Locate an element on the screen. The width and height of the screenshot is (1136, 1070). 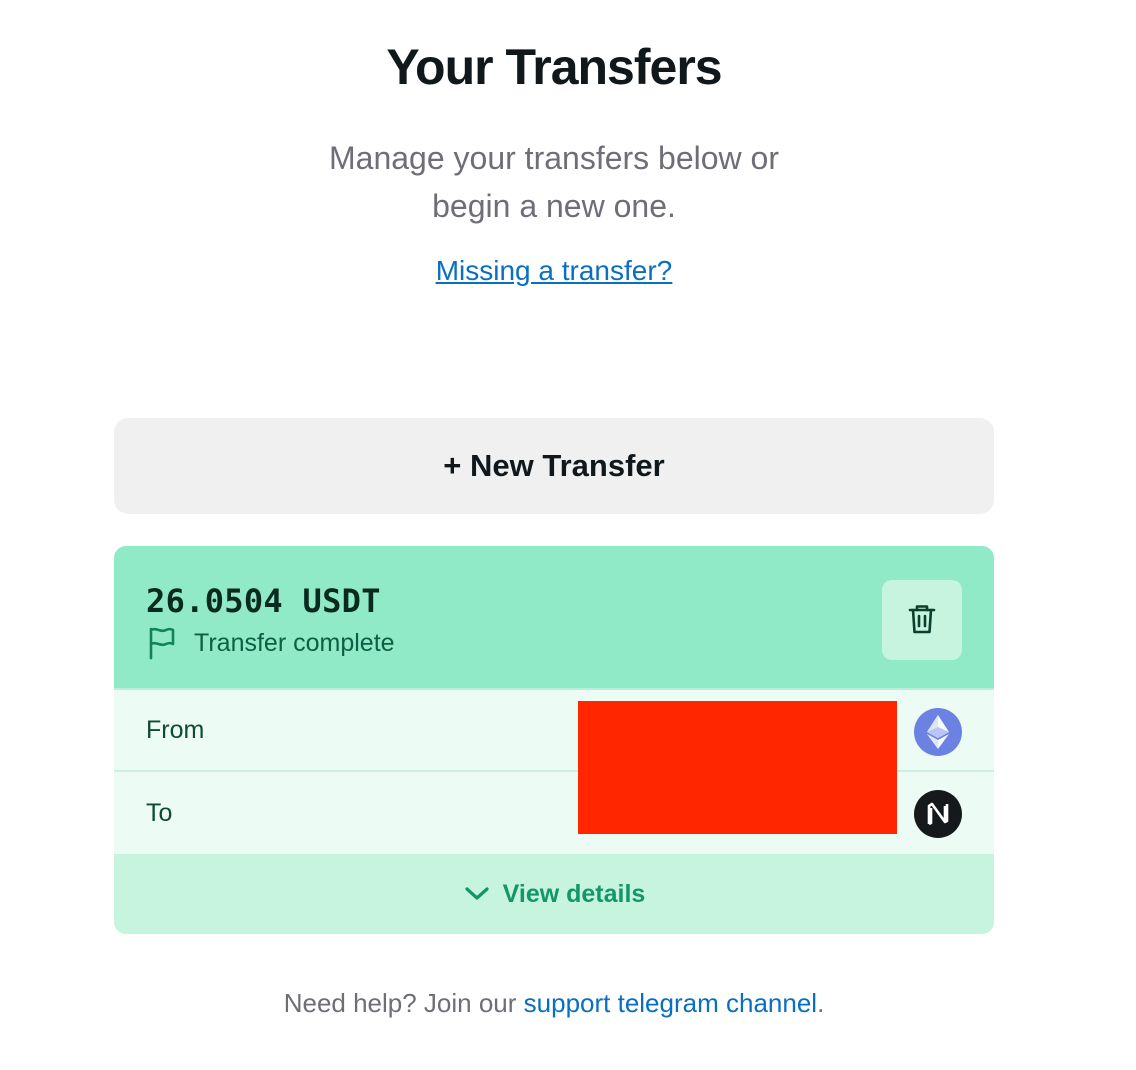
transfer-status-text: Transfer complete is located at coordinates (294, 642).